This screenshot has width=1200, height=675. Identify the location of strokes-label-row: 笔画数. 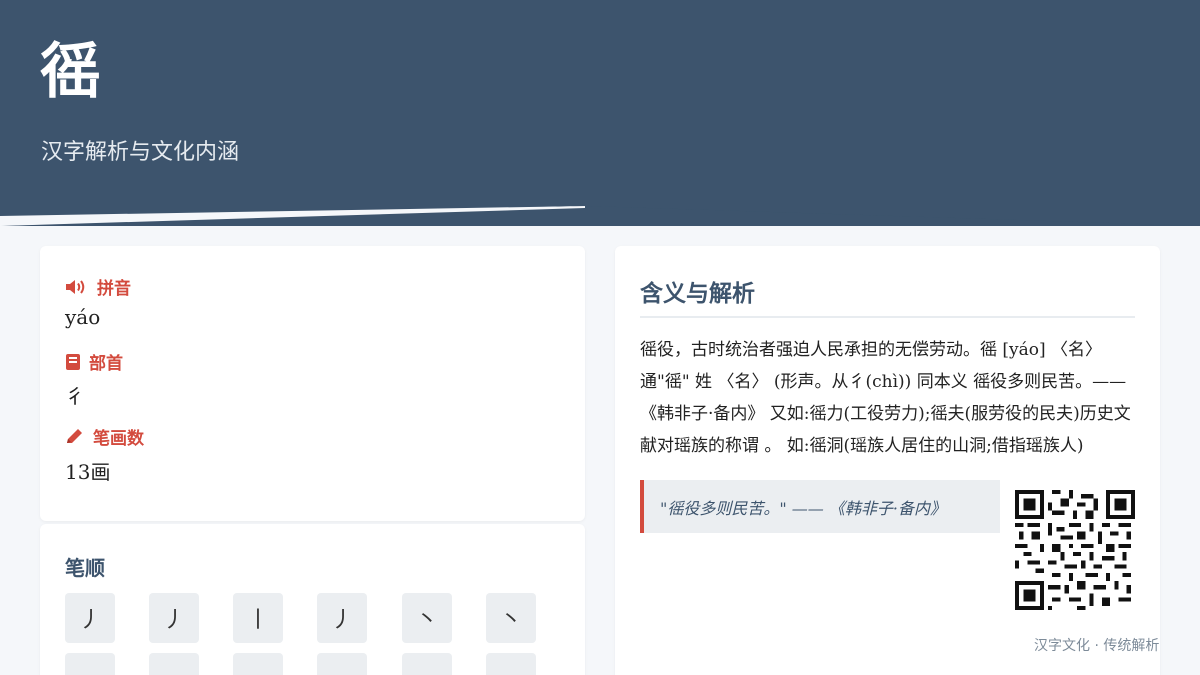
(104, 436).